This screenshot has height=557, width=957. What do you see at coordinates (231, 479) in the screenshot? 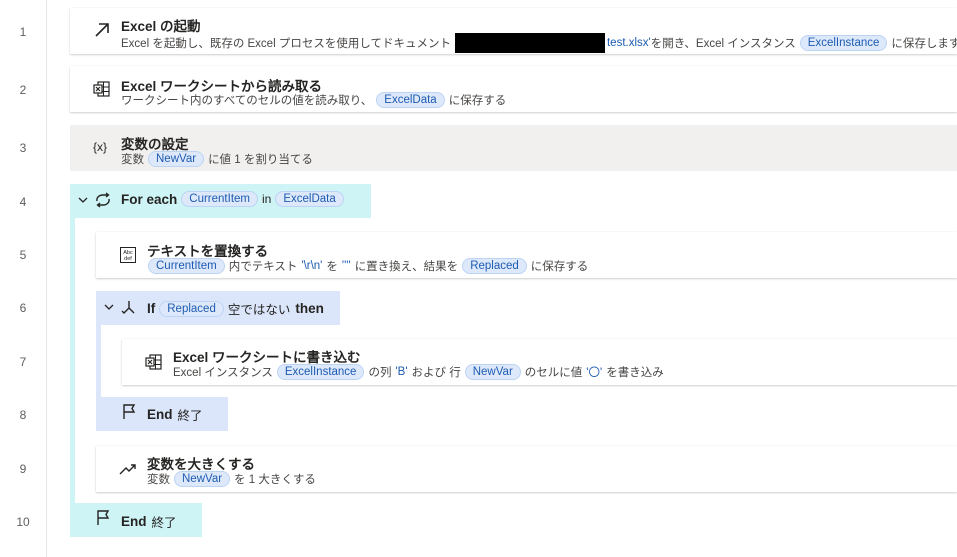
I see `step-description: 変数 NewVar を 1 大きくする` at bounding box center [231, 479].